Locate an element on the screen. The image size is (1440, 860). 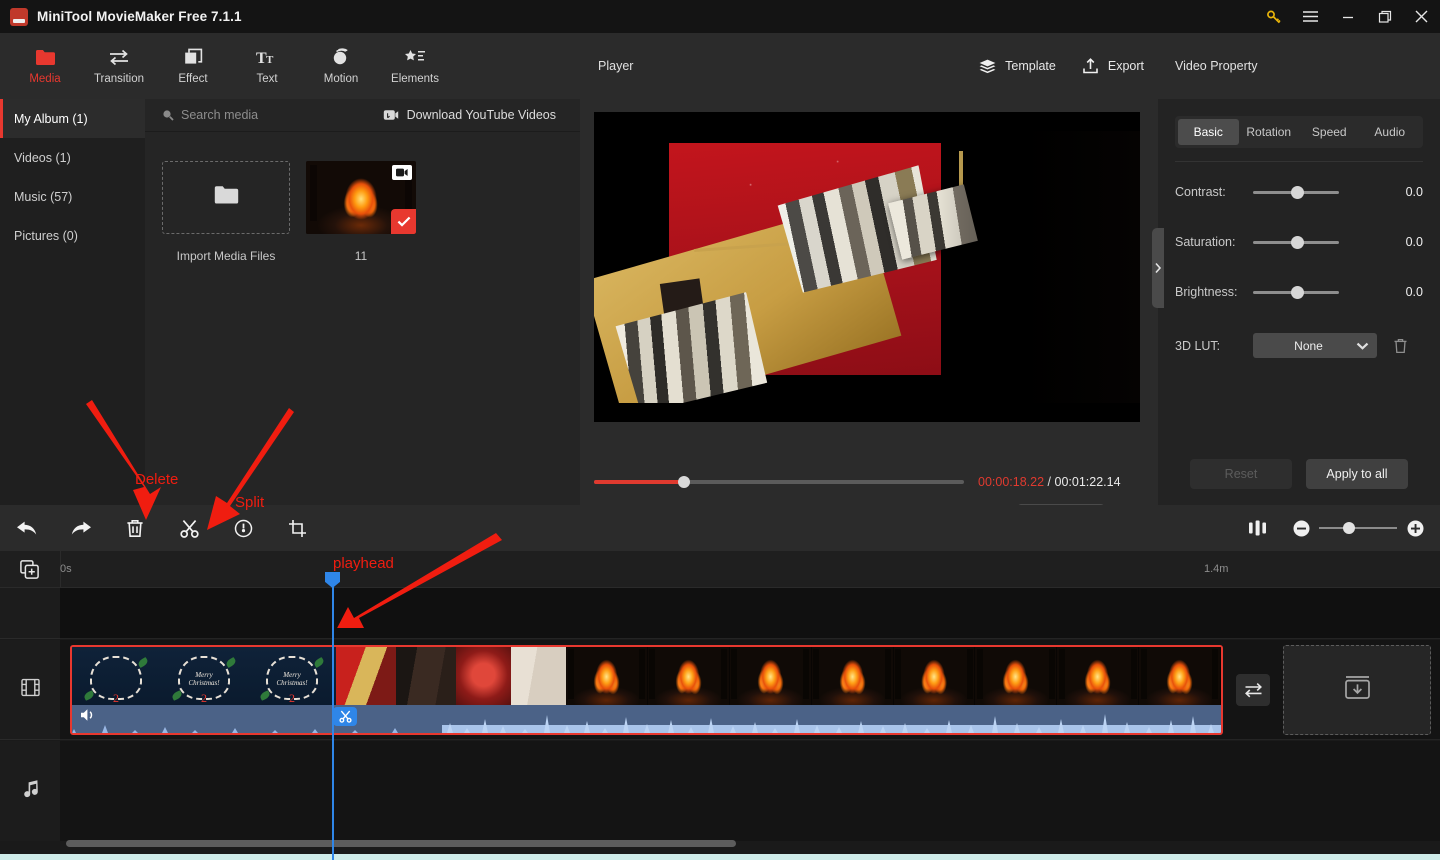
speaker-icon is located at coordinates (88, 717).